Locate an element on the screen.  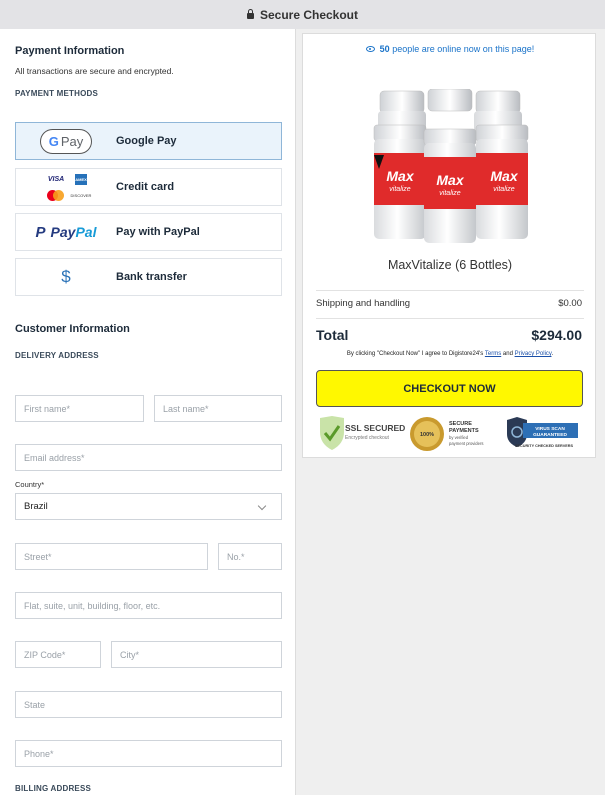
delivery-address-heading: DELIVERY ADDRESS is located at coordinates (57, 355).